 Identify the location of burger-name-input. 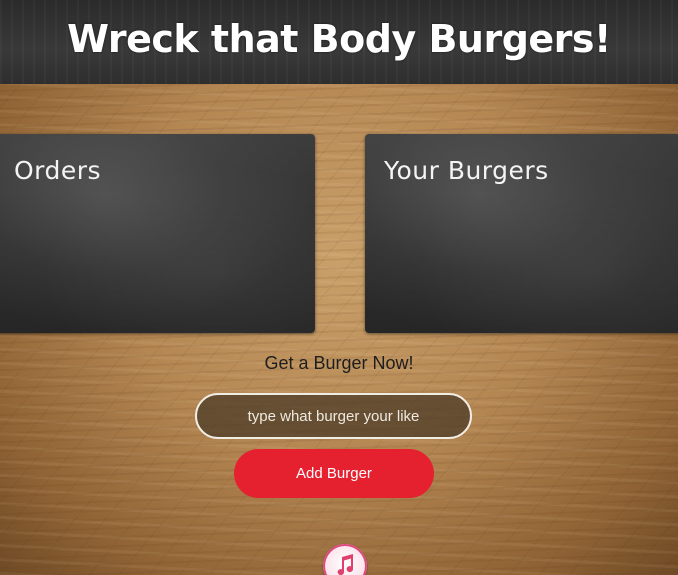
(333, 416).